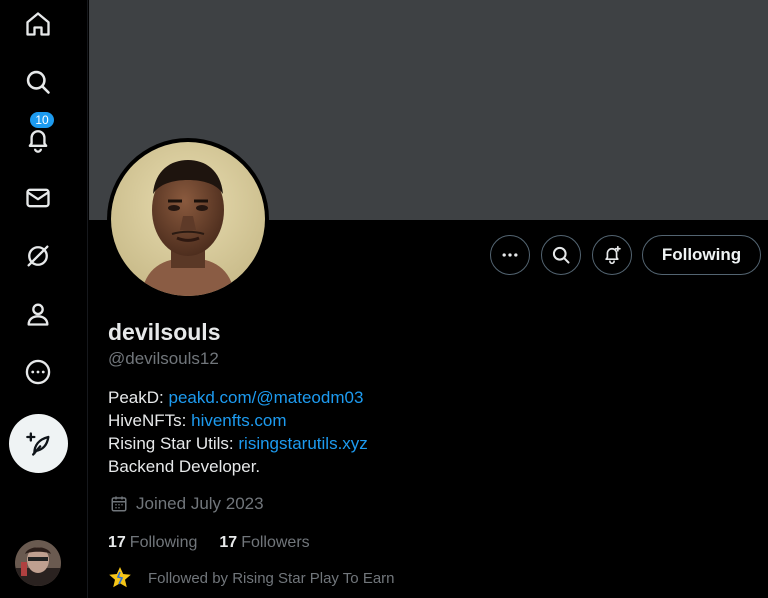  I want to click on bio-line-risingstar: Rising Star Utils: risingstarutils.xyz, so click(238, 443).